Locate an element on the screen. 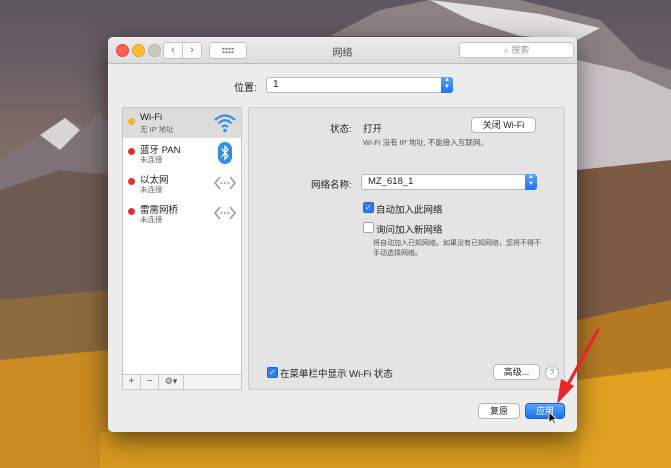  red-annotation-arrow-icon is located at coordinates (578, 366).